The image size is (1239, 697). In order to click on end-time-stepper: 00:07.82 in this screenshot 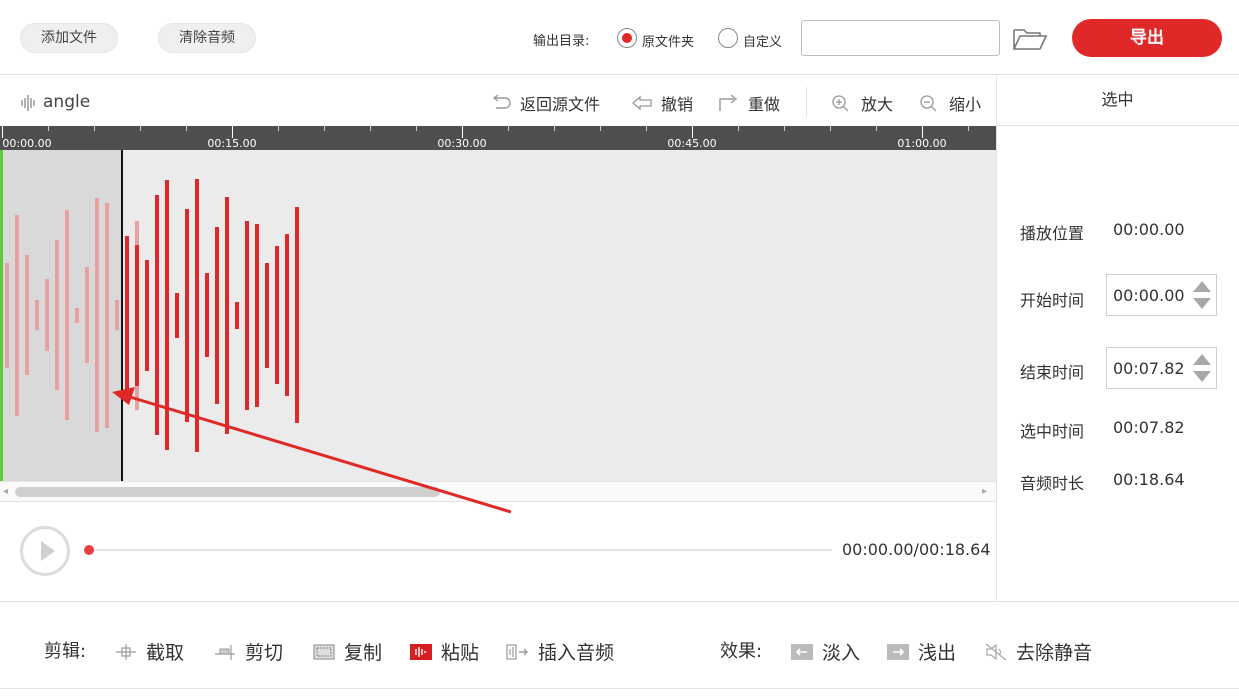, I will do `click(1161, 368)`.